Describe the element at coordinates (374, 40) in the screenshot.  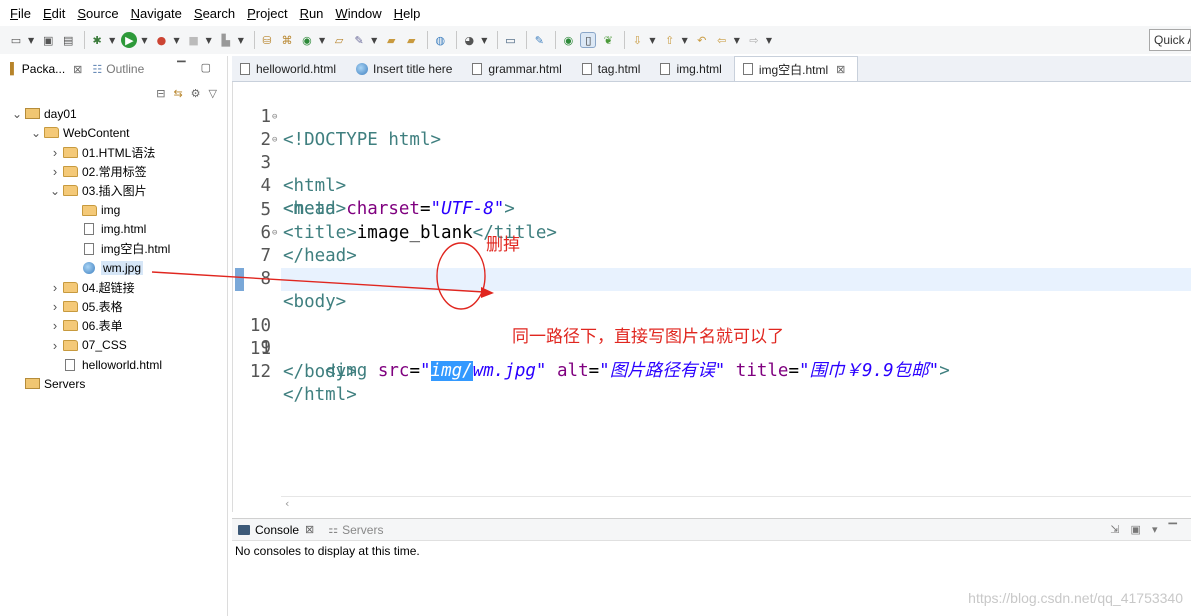
I see `open-task-dropdown-icon: ▼` at that location.